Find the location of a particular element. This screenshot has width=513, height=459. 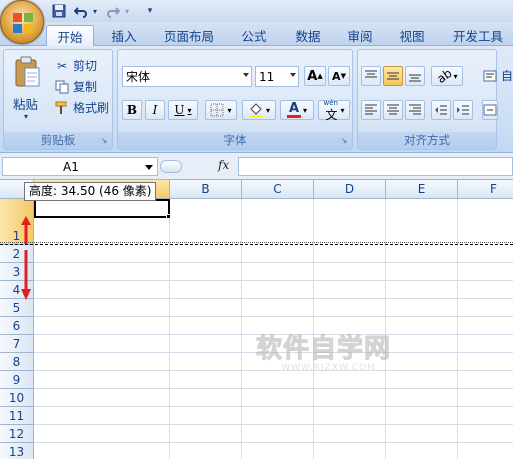

align-left-button is located at coordinates (371, 110).